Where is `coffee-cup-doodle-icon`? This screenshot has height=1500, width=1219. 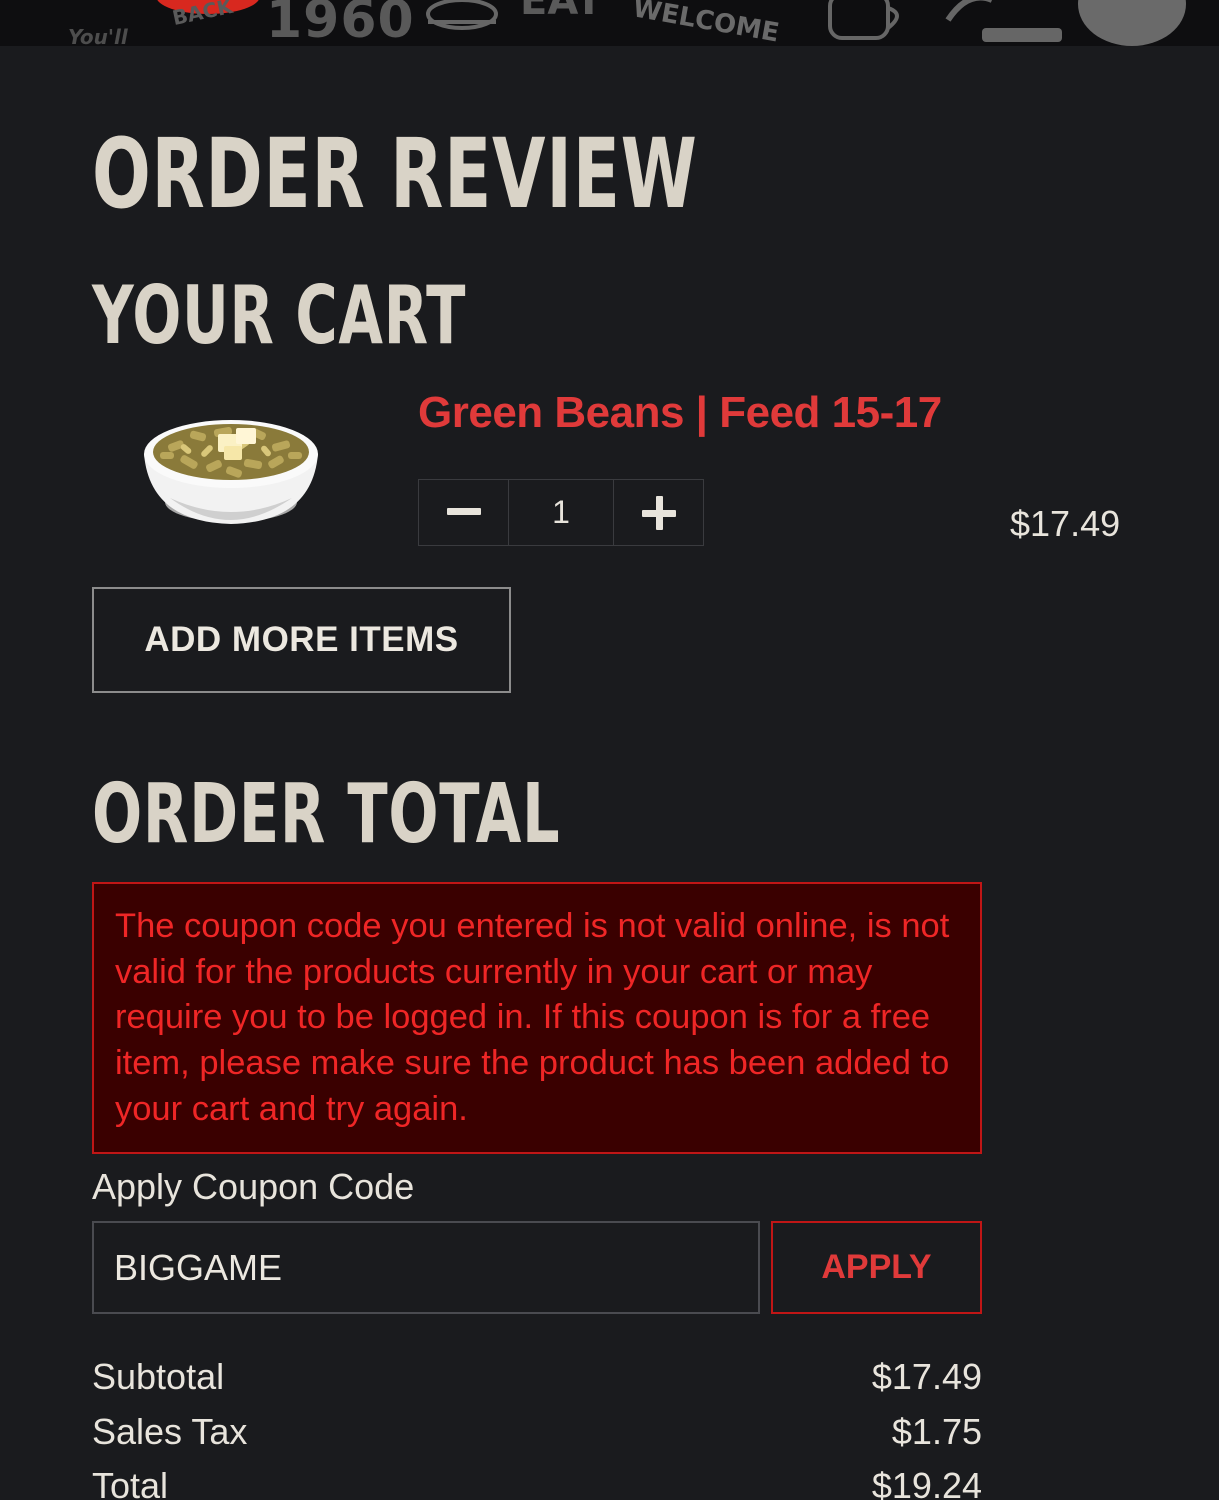
coffee-cup-doodle-icon is located at coordinates (859, 20).